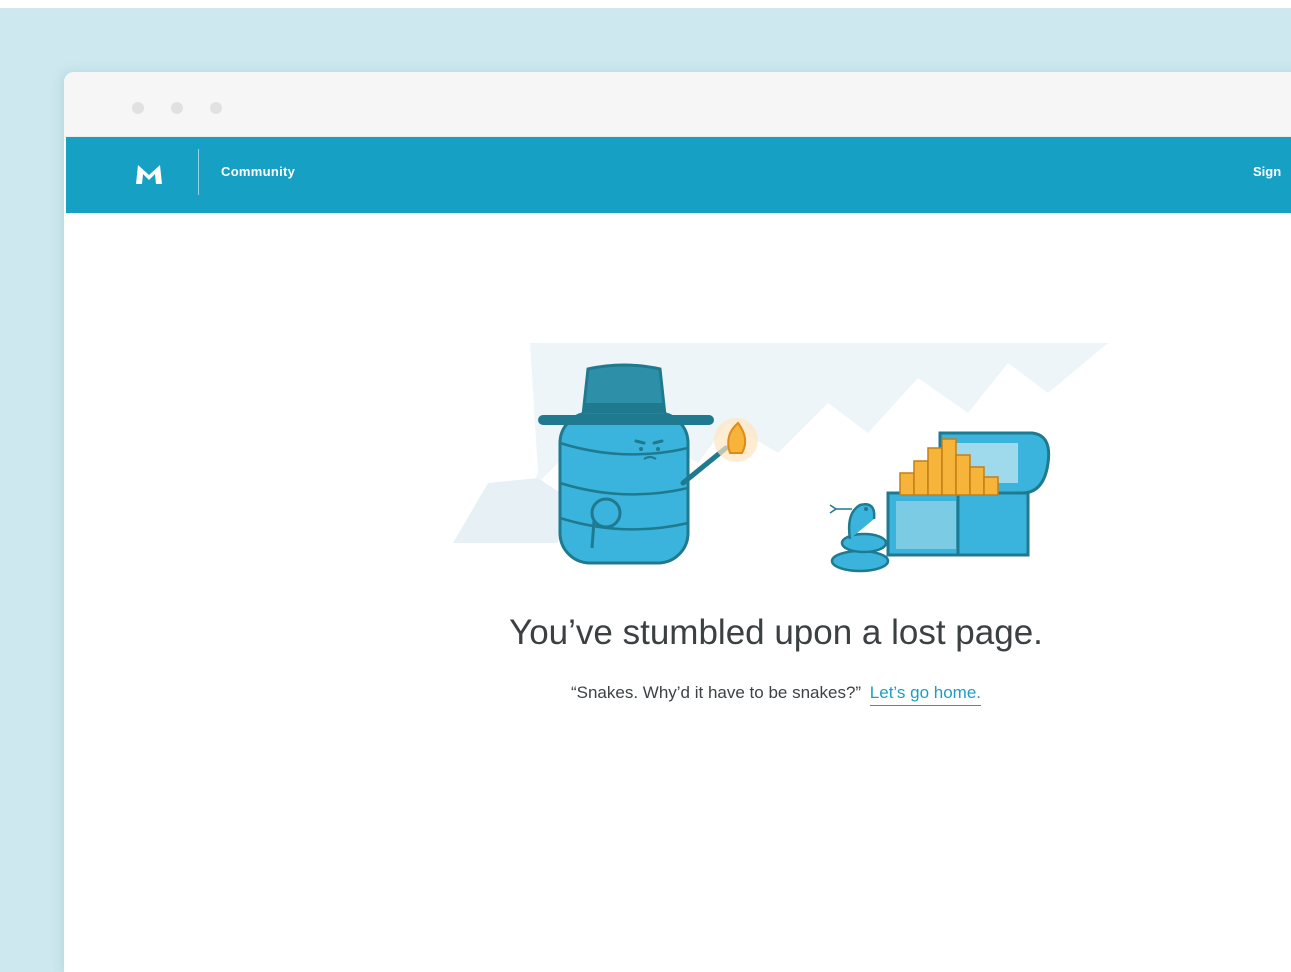 The height and width of the screenshot is (972, 1291). I want to click on nav-sign-in-link: Sign, so click(1267, 171).